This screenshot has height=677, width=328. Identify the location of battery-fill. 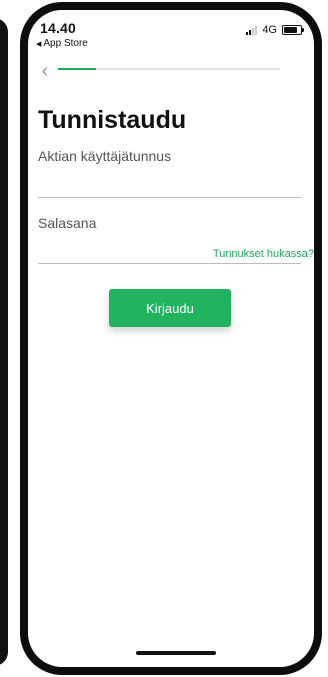
(290, 30).